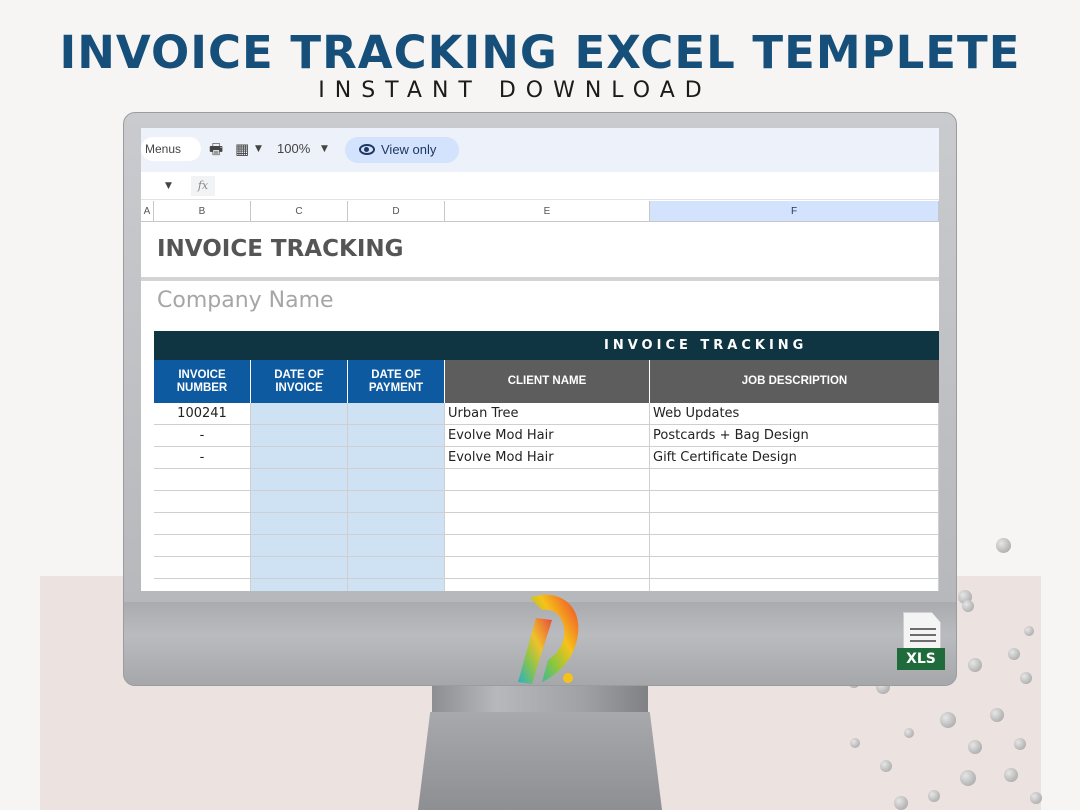  What do you see at coordinates (280, 249) in the screenshot?
I see `sheet-title: INVOICE TRACKING` at bounding box center [280, 249].